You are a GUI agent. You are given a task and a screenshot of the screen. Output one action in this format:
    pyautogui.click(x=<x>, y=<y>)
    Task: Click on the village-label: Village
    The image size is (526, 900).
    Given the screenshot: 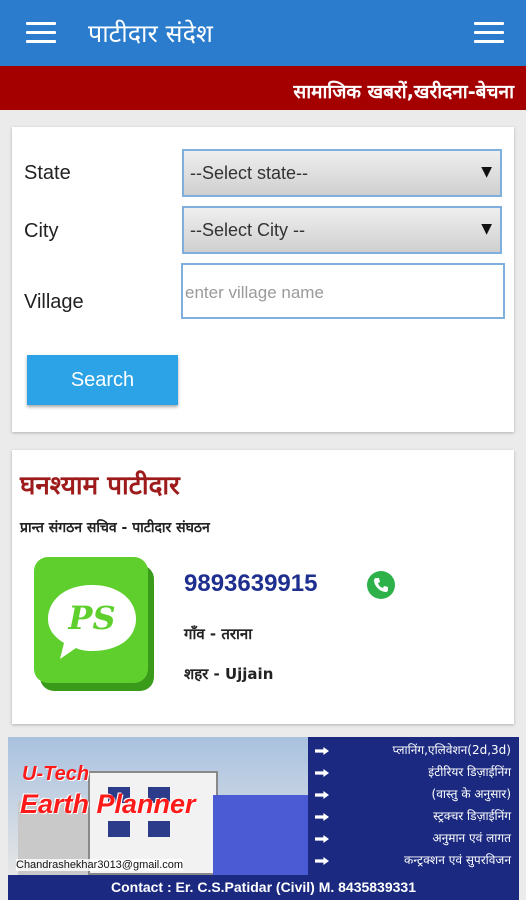 What is the action you would take?
    pyautogui.click(x=54, y=302)
    